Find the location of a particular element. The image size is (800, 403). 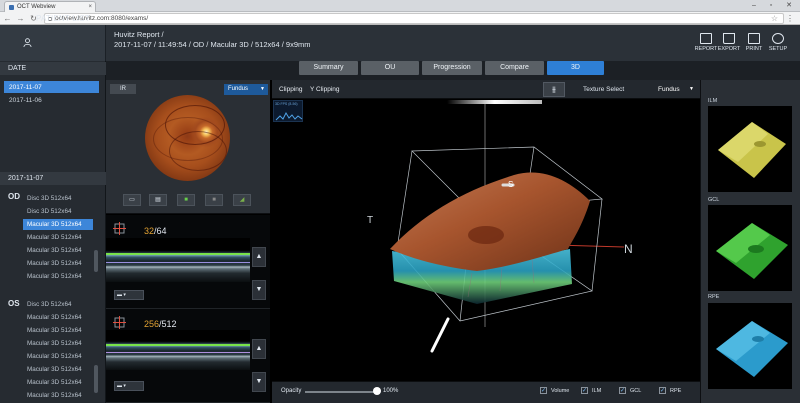

rpe-checkbox: ✓ is located at coordinates (662, 390).